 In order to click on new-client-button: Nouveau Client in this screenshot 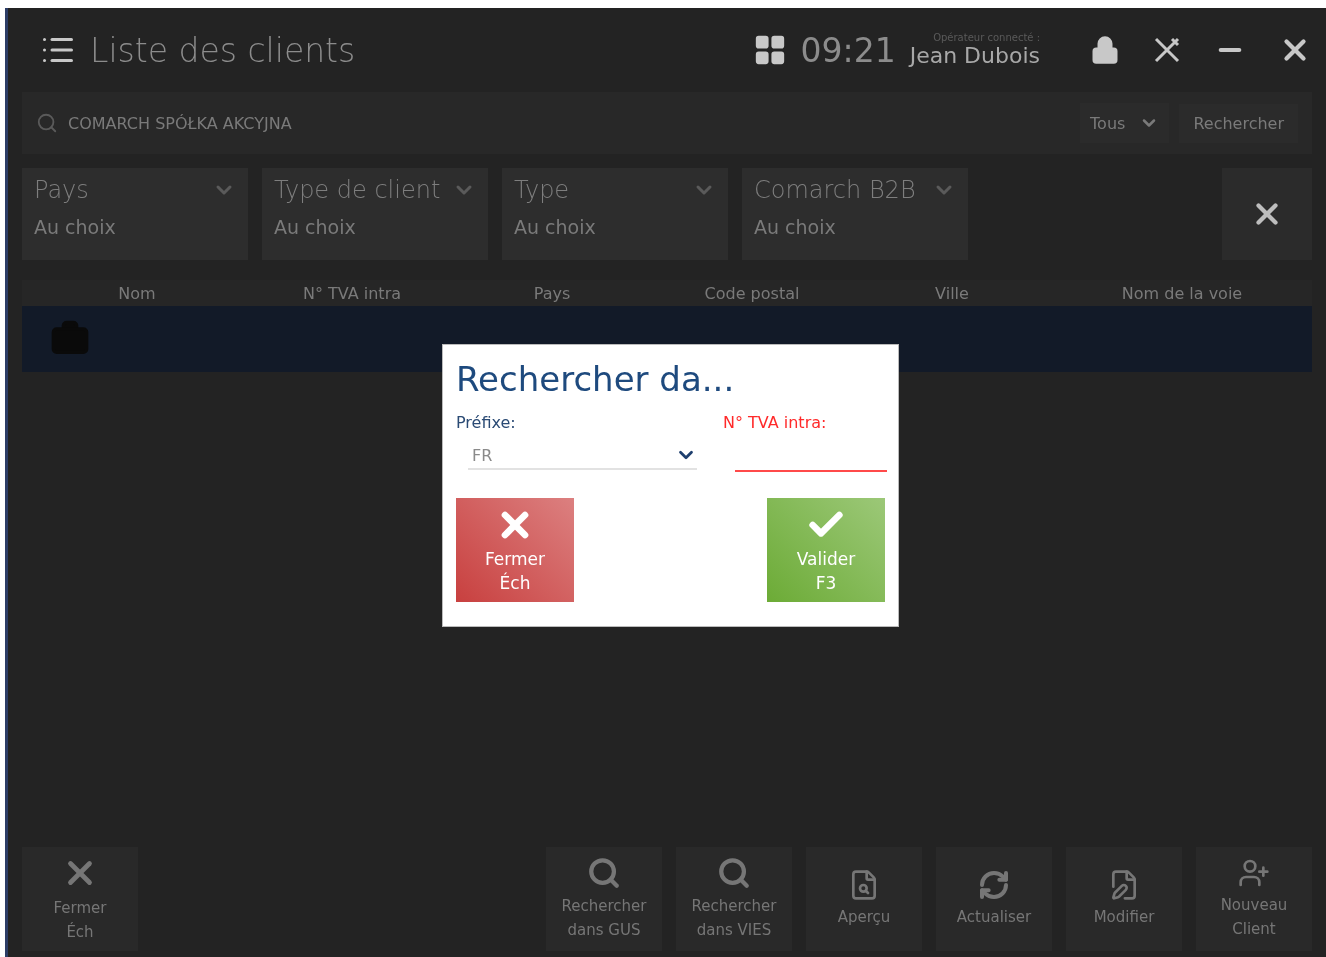, I will do `click(1254, 899)`.